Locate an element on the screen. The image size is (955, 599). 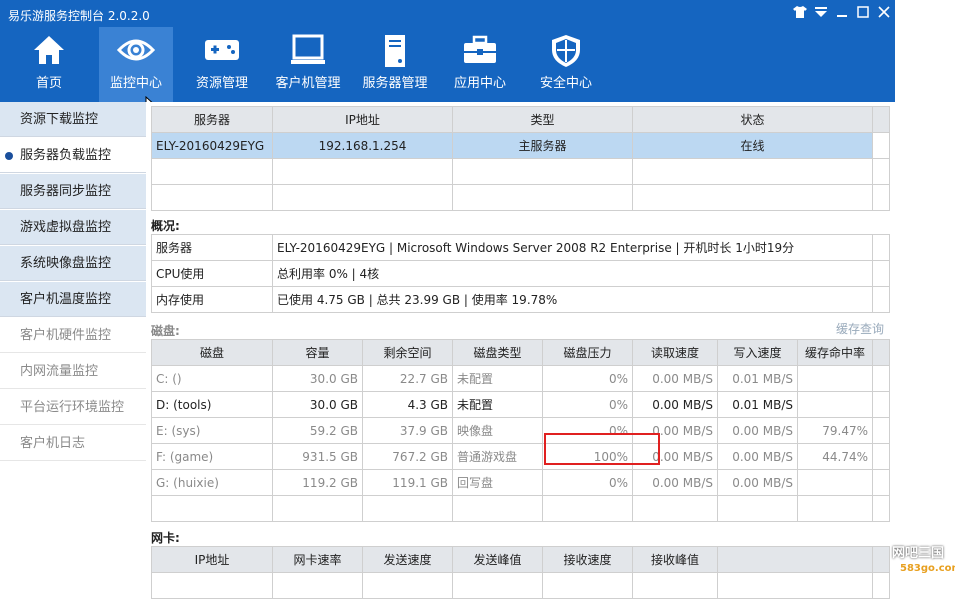
sidebar-item-label: 内网流量监控 is located at coordinates (59, 371).